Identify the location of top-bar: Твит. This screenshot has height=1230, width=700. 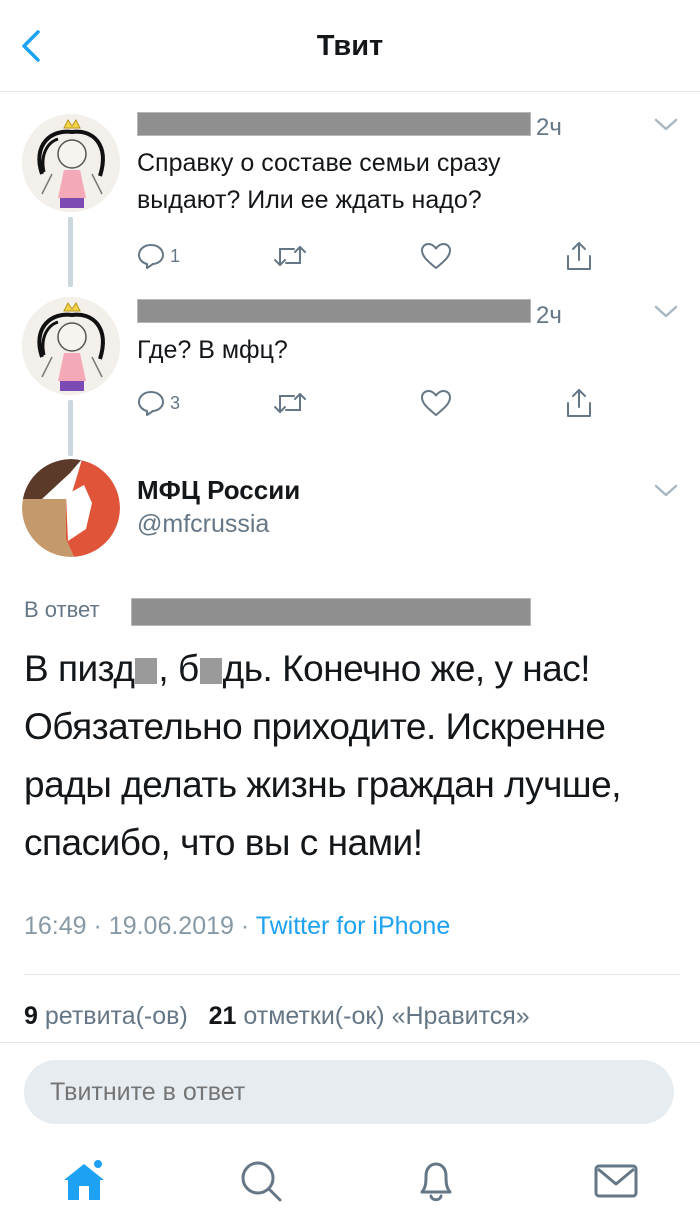
(350, 46).